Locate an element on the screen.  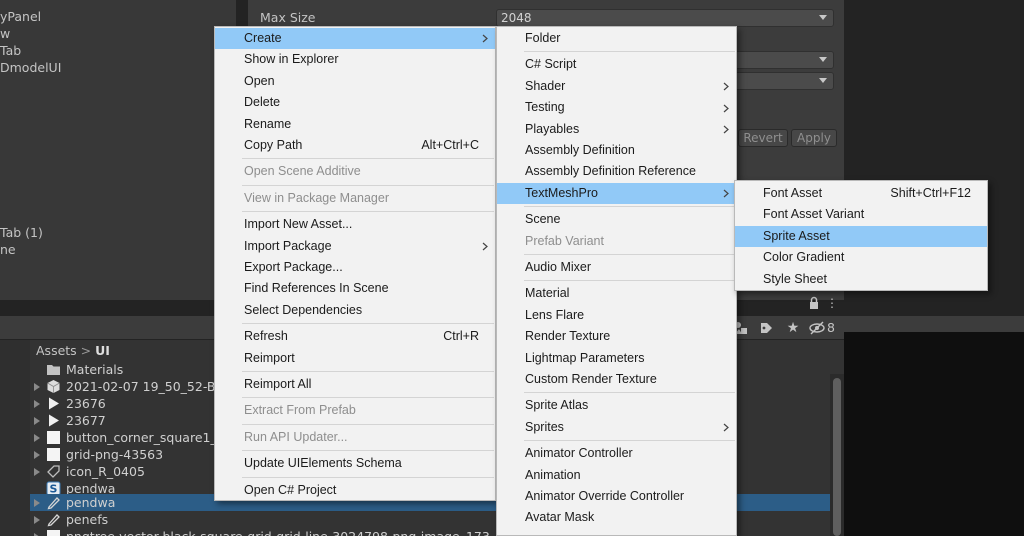
menu-item-import-package: Import Package is located at coordinates (355, 246).